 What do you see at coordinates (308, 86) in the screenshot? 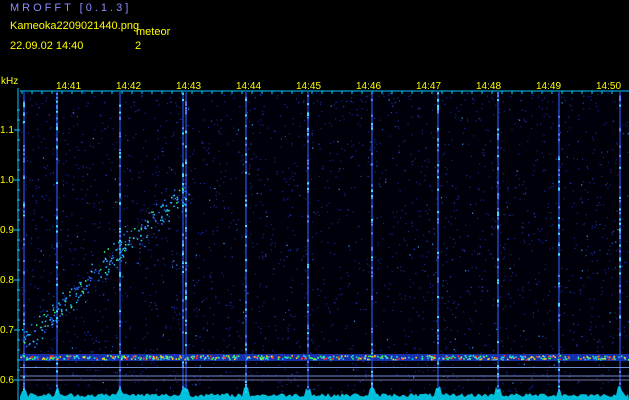
I see `x-tick-label: 14:45` at bounding box center [308, 86].